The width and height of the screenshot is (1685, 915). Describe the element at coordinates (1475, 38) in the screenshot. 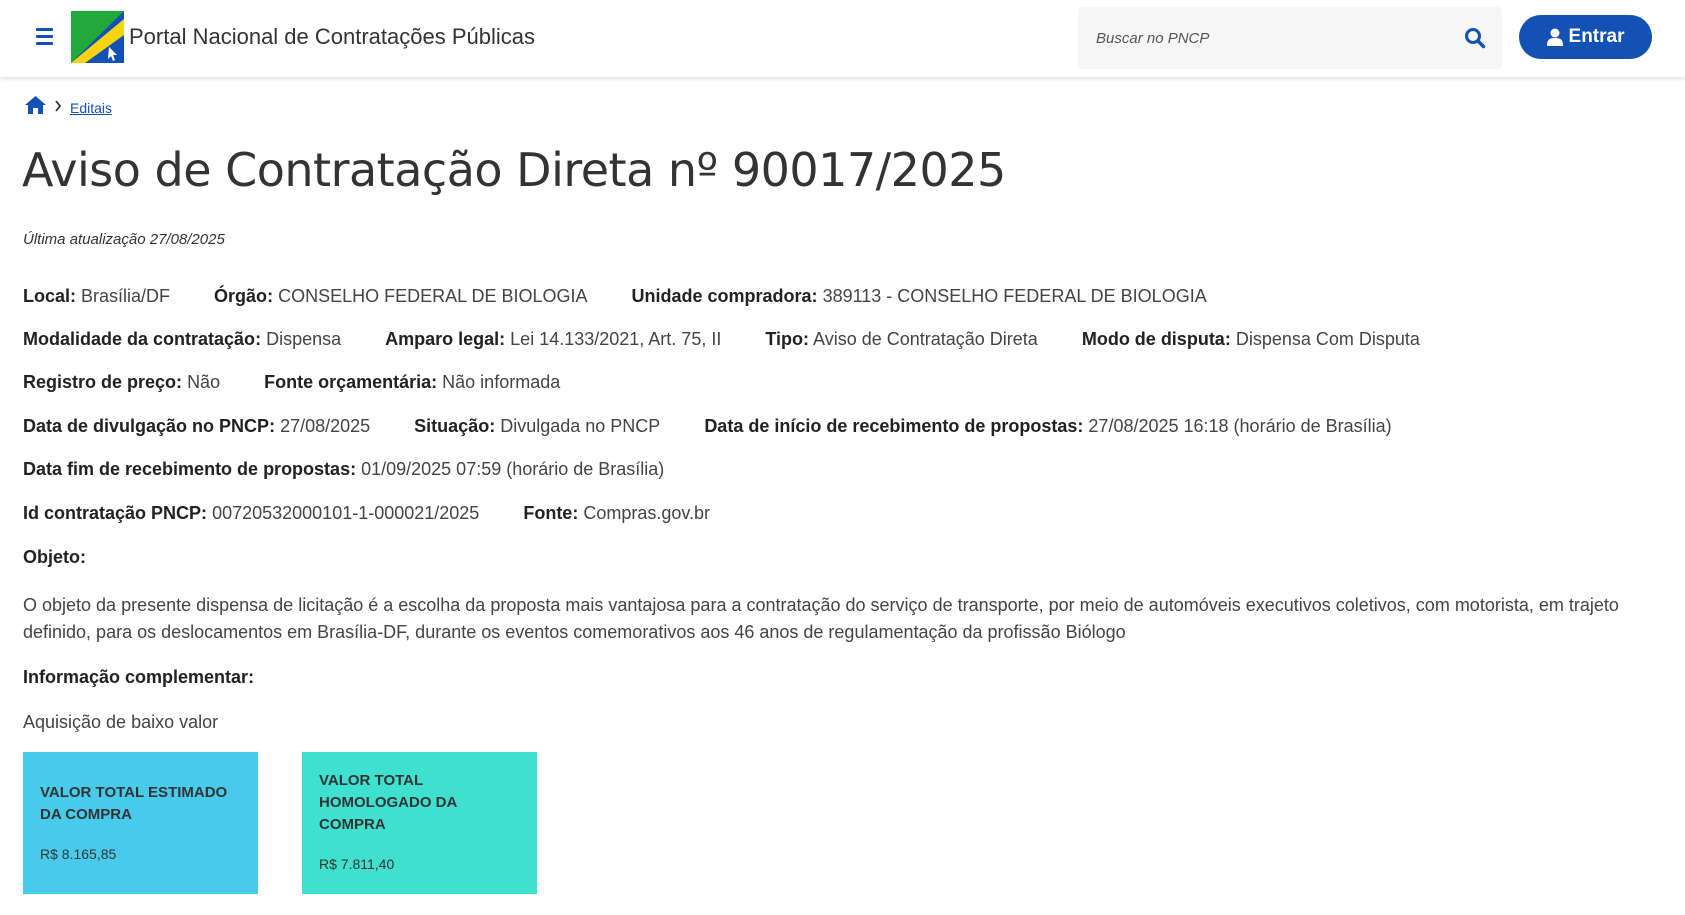

I see `search-icon` at that location.